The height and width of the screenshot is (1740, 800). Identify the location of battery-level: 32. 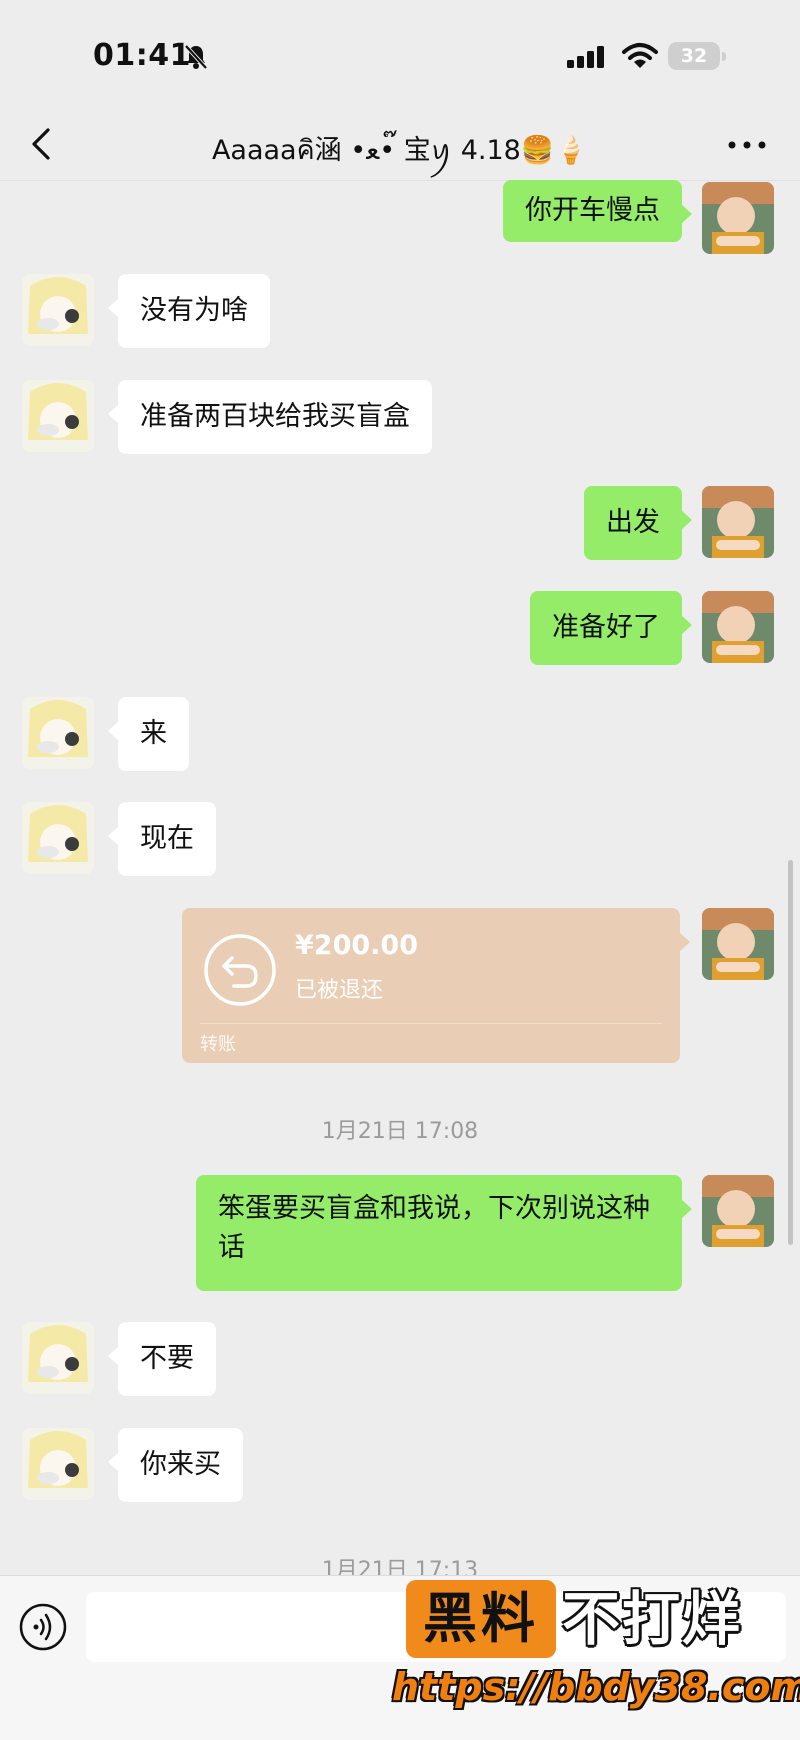
(694, 56).